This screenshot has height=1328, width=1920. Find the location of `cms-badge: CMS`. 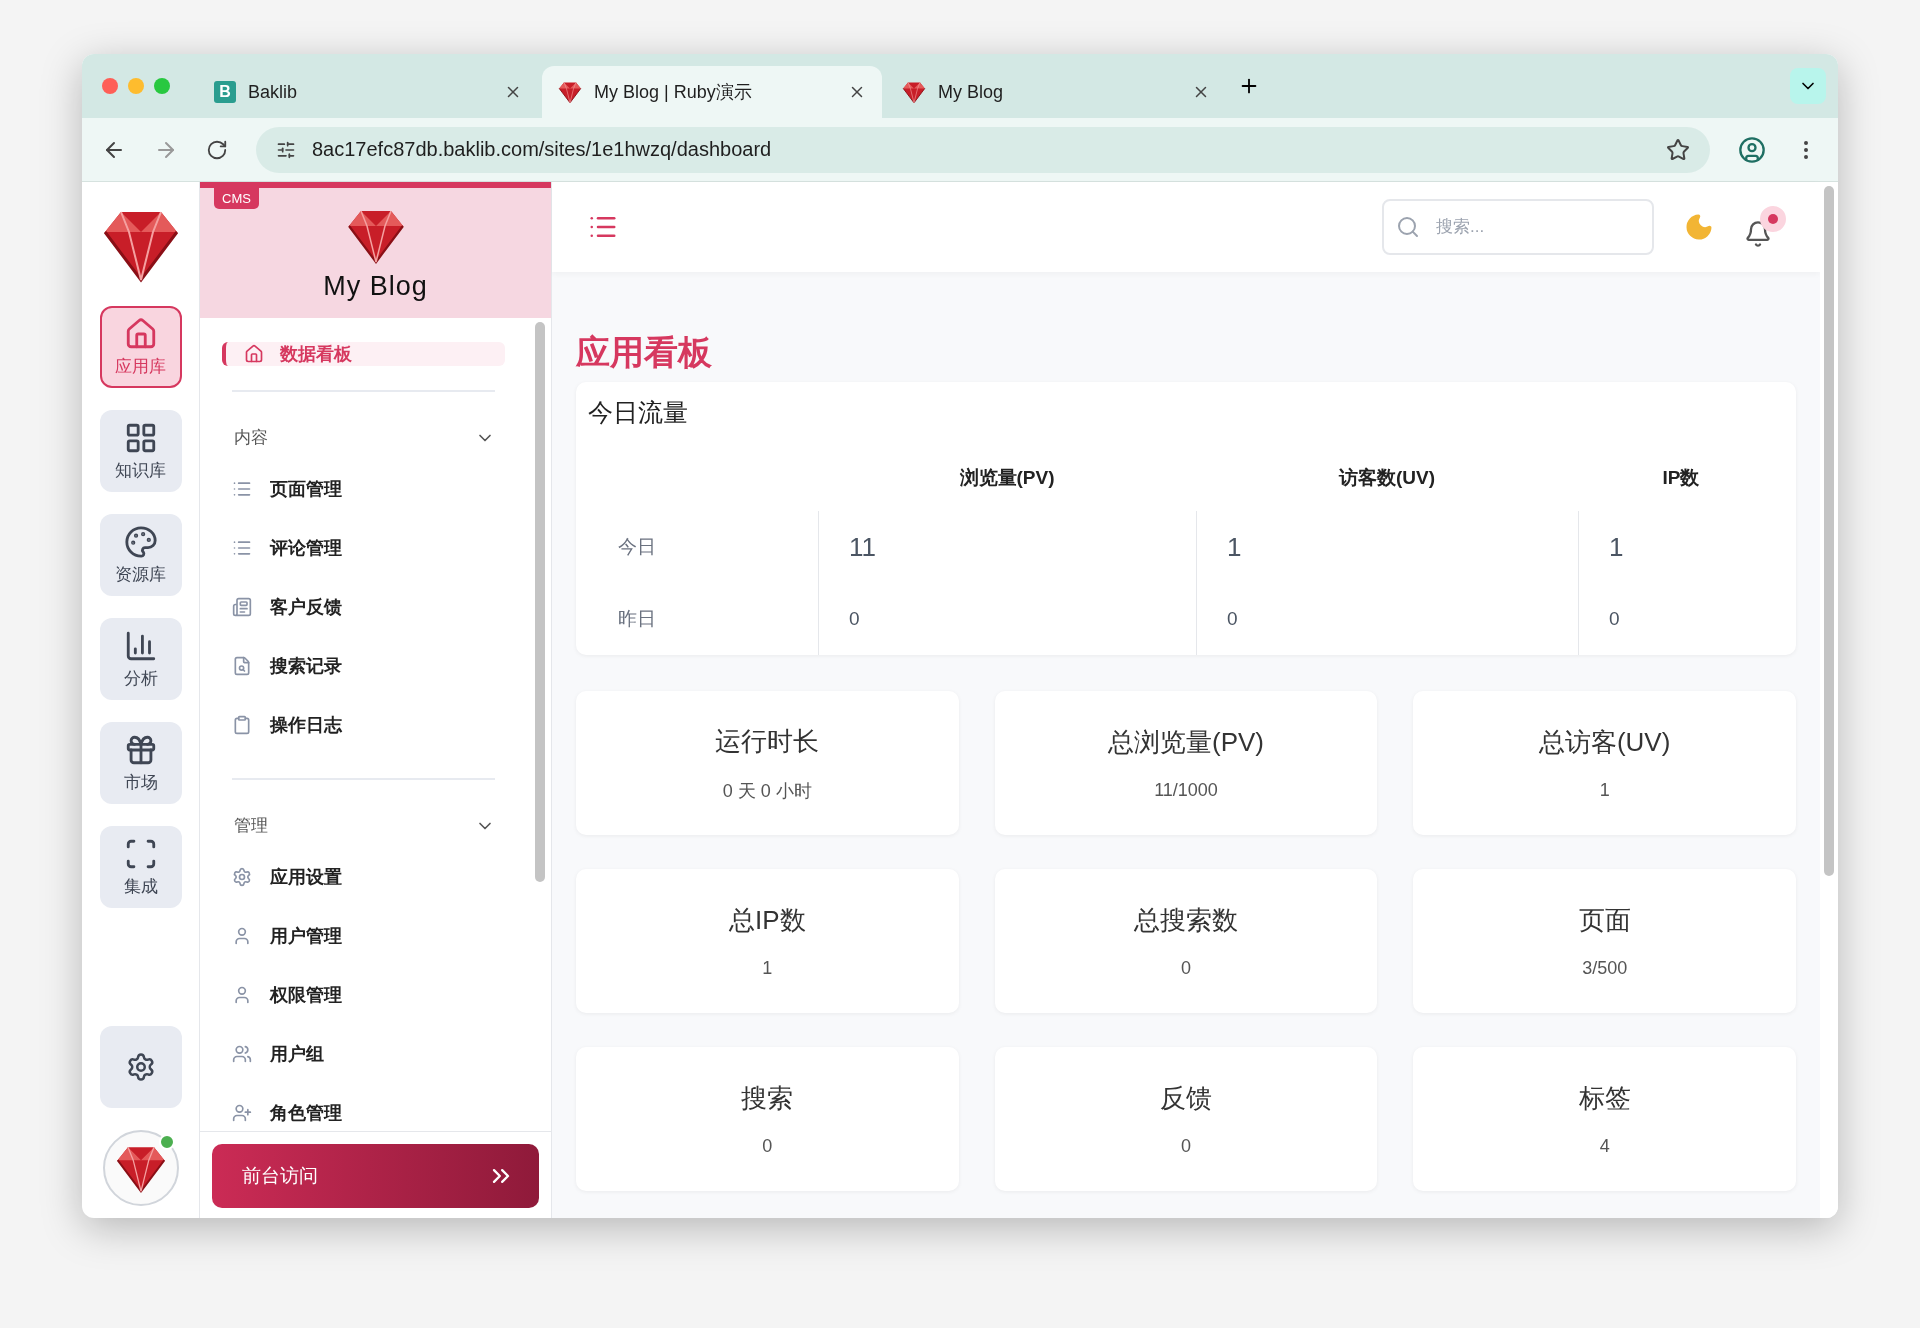

cms-badge: CMS is located at coordinates (236, 198).